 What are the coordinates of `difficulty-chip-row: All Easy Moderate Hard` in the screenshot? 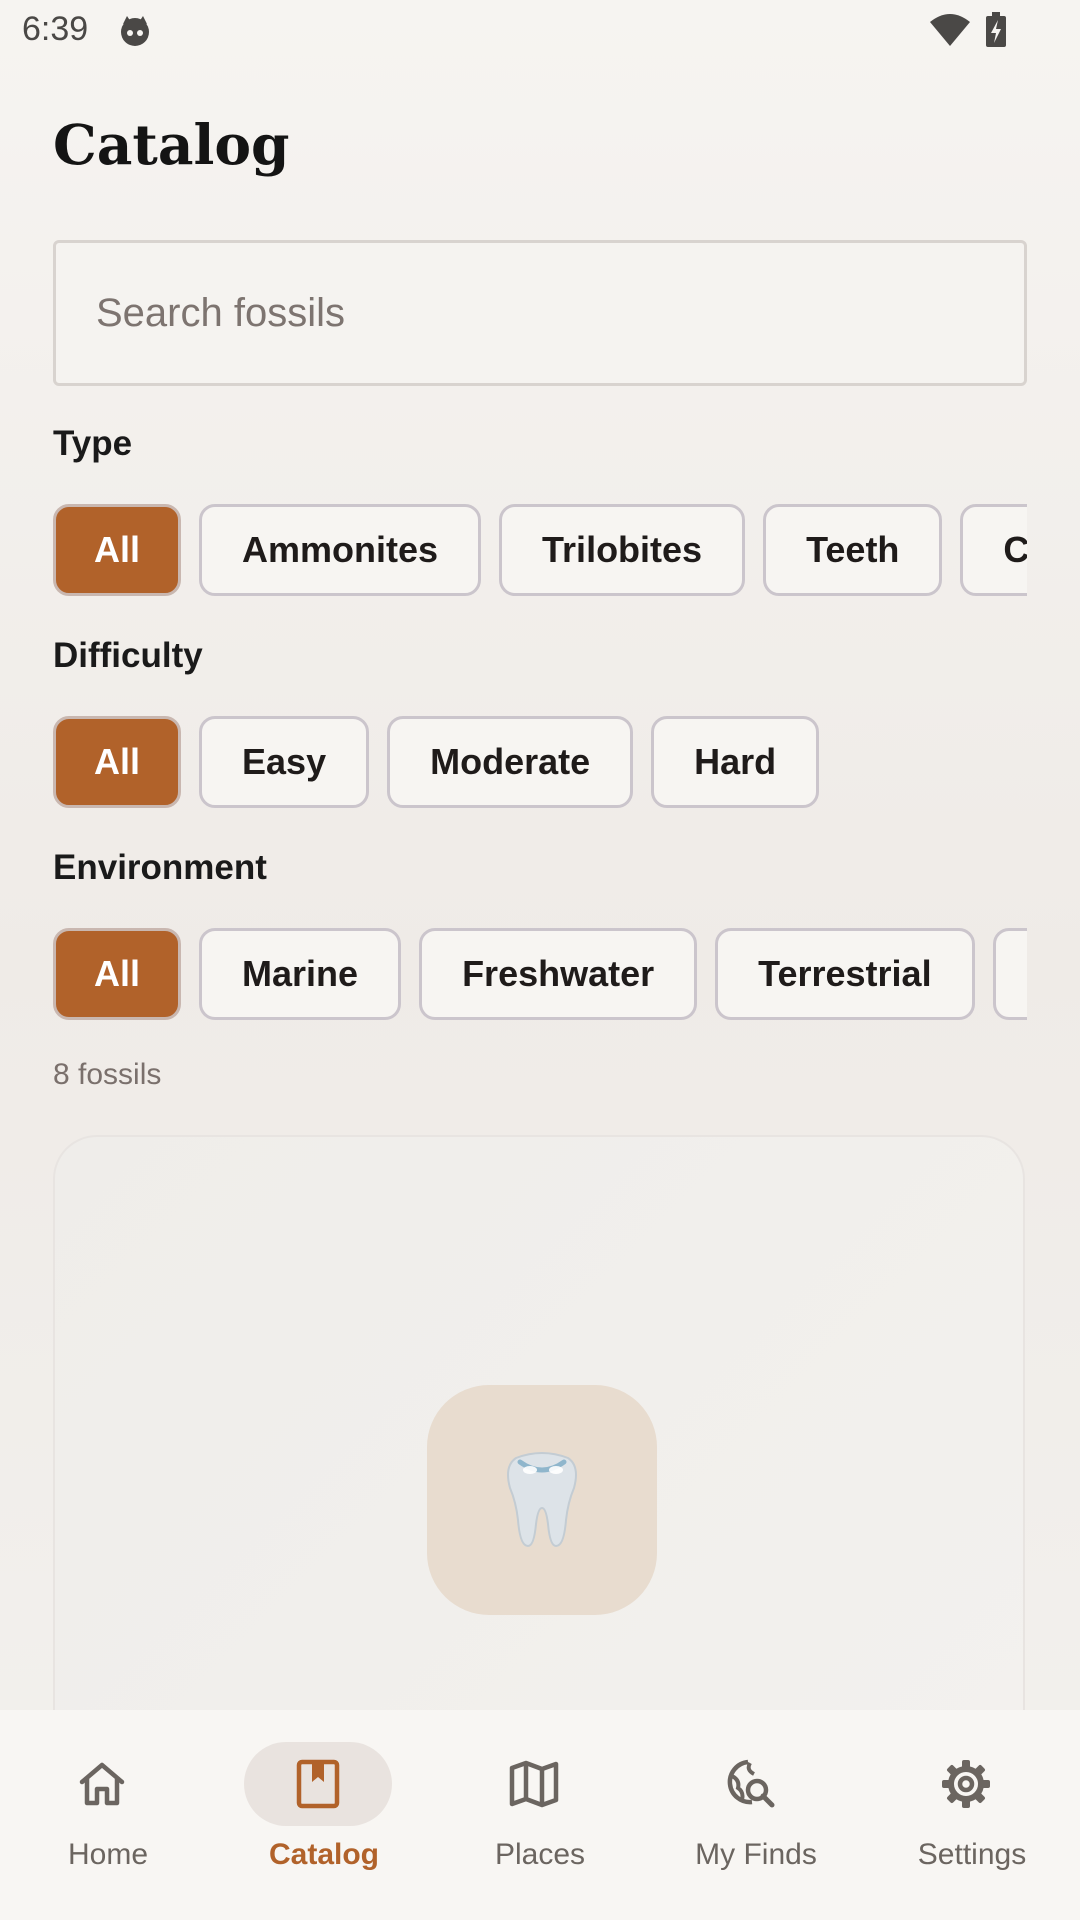 It's located at (540, 764).